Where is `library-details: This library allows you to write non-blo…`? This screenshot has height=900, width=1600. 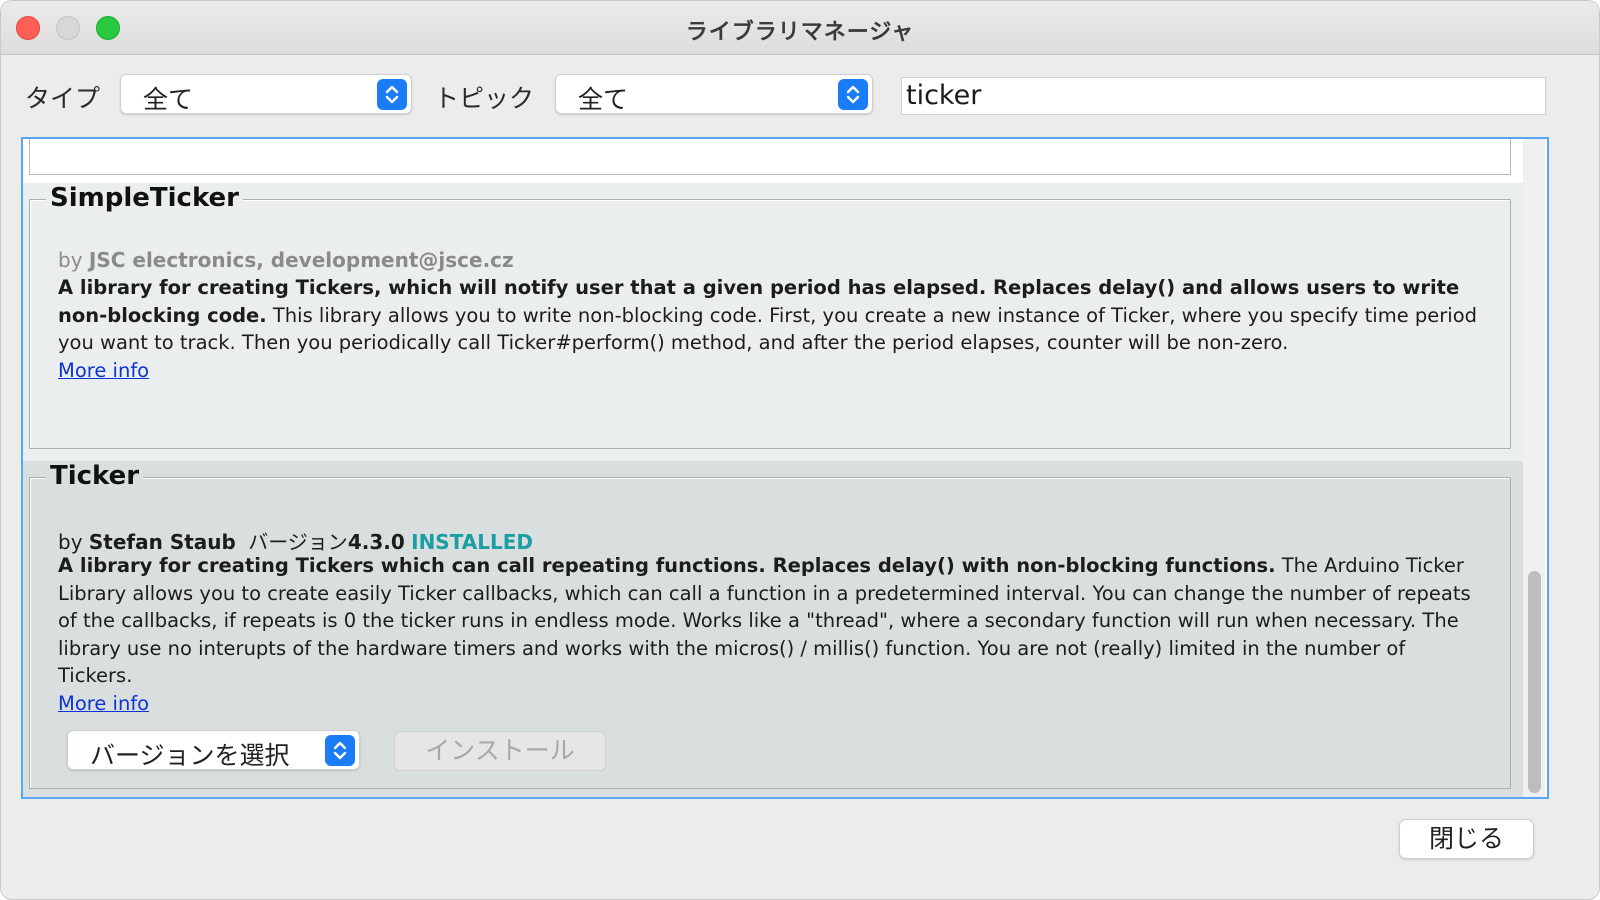 library-details: This library allows you to write non-blo… is located at coordinates (768, 329).